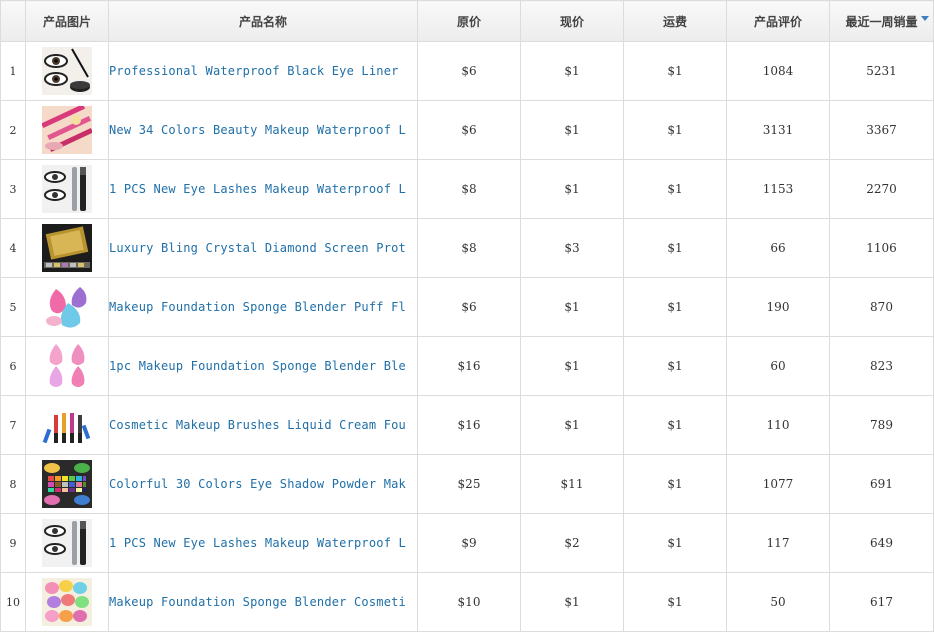 The height and width of the screenshot is (632, 934). I want to click on product-name-link: Makeup Foundation Sponge Blender Cosmeti, so click(258, 602).